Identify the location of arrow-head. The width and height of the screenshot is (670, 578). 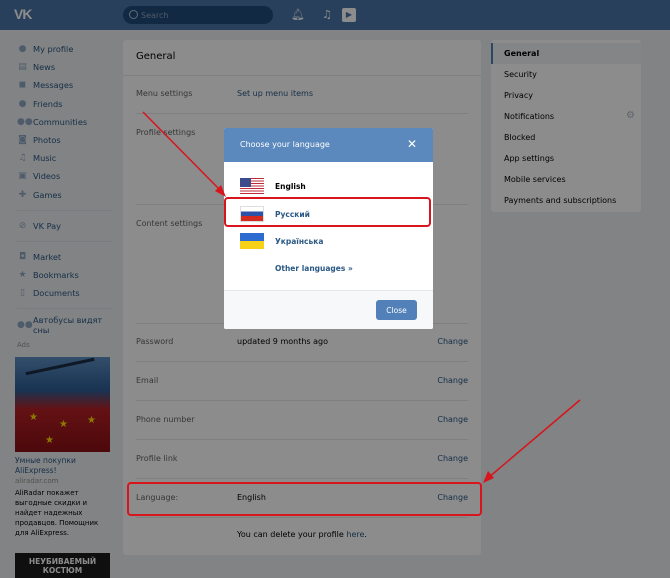
(488, 477).